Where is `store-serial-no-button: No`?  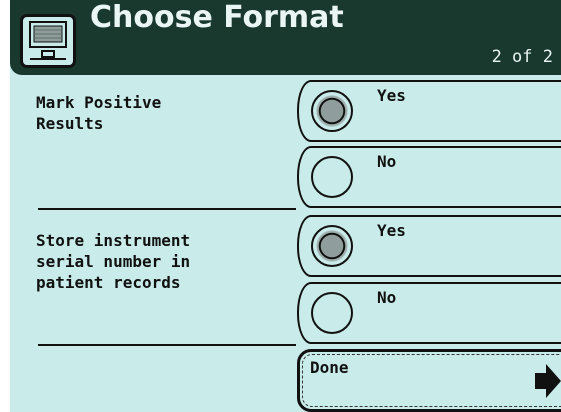
store-serial-no-button: No is located at coordinates (429, 313).